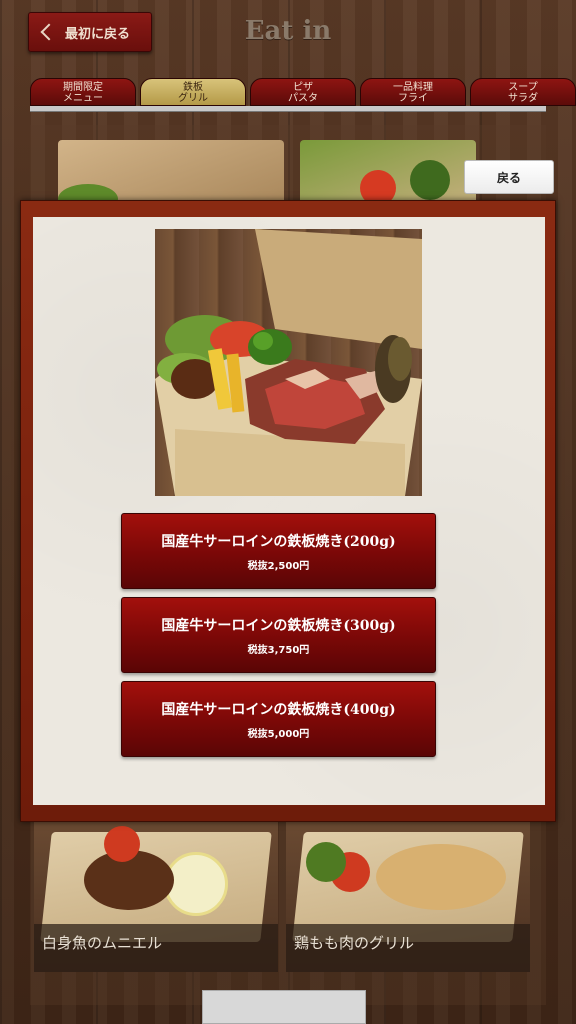 This screenshot has height=1024, width=576. What do you see at coordinates (288, 31) in the screenshot?
I see `page-title: Eat in` at bounding box center [288, 31].